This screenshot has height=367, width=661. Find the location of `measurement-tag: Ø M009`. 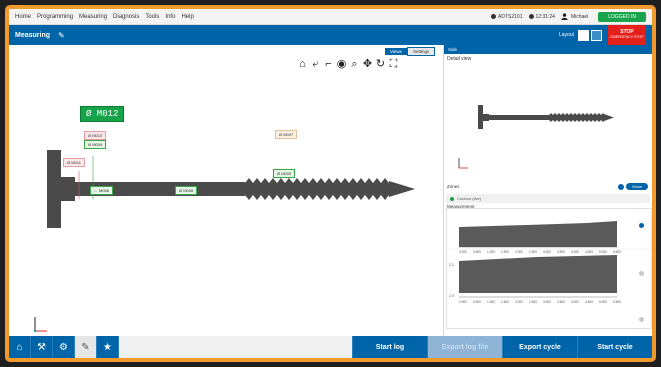

measurement-tag: Ø M009 is located at coordinates (95, 144).